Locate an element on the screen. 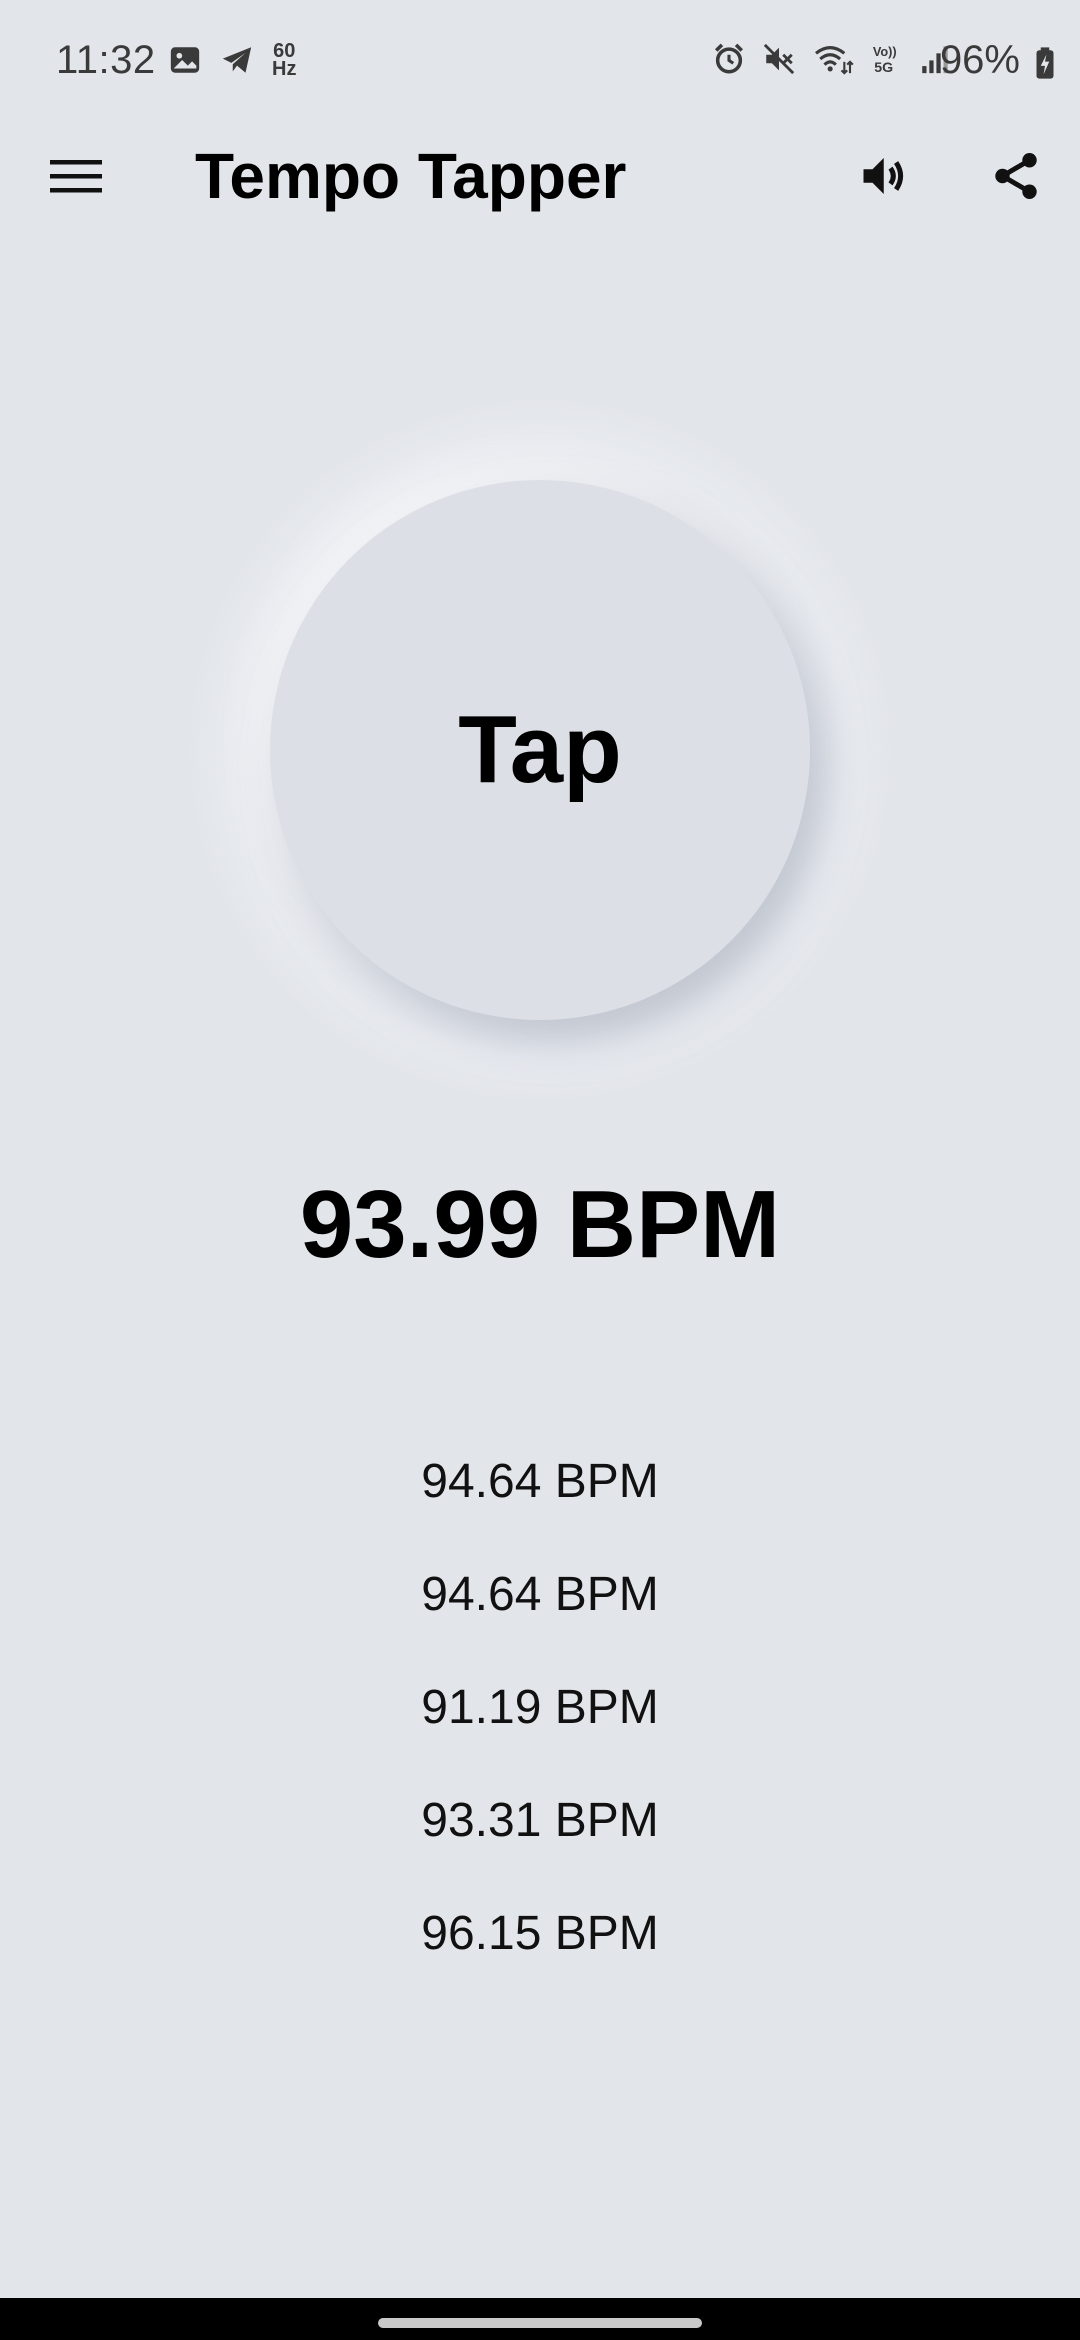 The image size is (1080, 2340). status-bar: 11:32 60 Hz Vo)) 5G 96% is located at coordinates (540, 62).